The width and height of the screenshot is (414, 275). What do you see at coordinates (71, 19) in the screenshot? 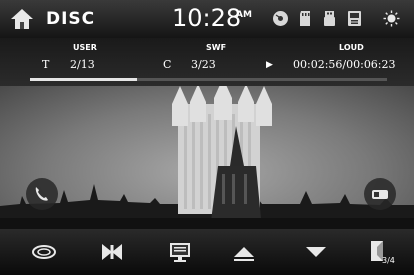
I see `source-title: DISC` at bounding box center [71, 19].